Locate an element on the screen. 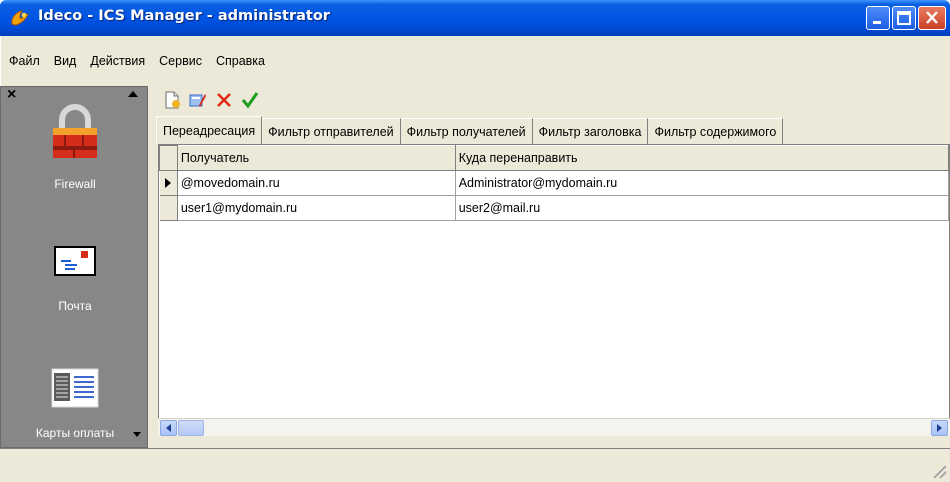  tab-header-filter: Фильтр заголовка is located at coordinates (590, 131).